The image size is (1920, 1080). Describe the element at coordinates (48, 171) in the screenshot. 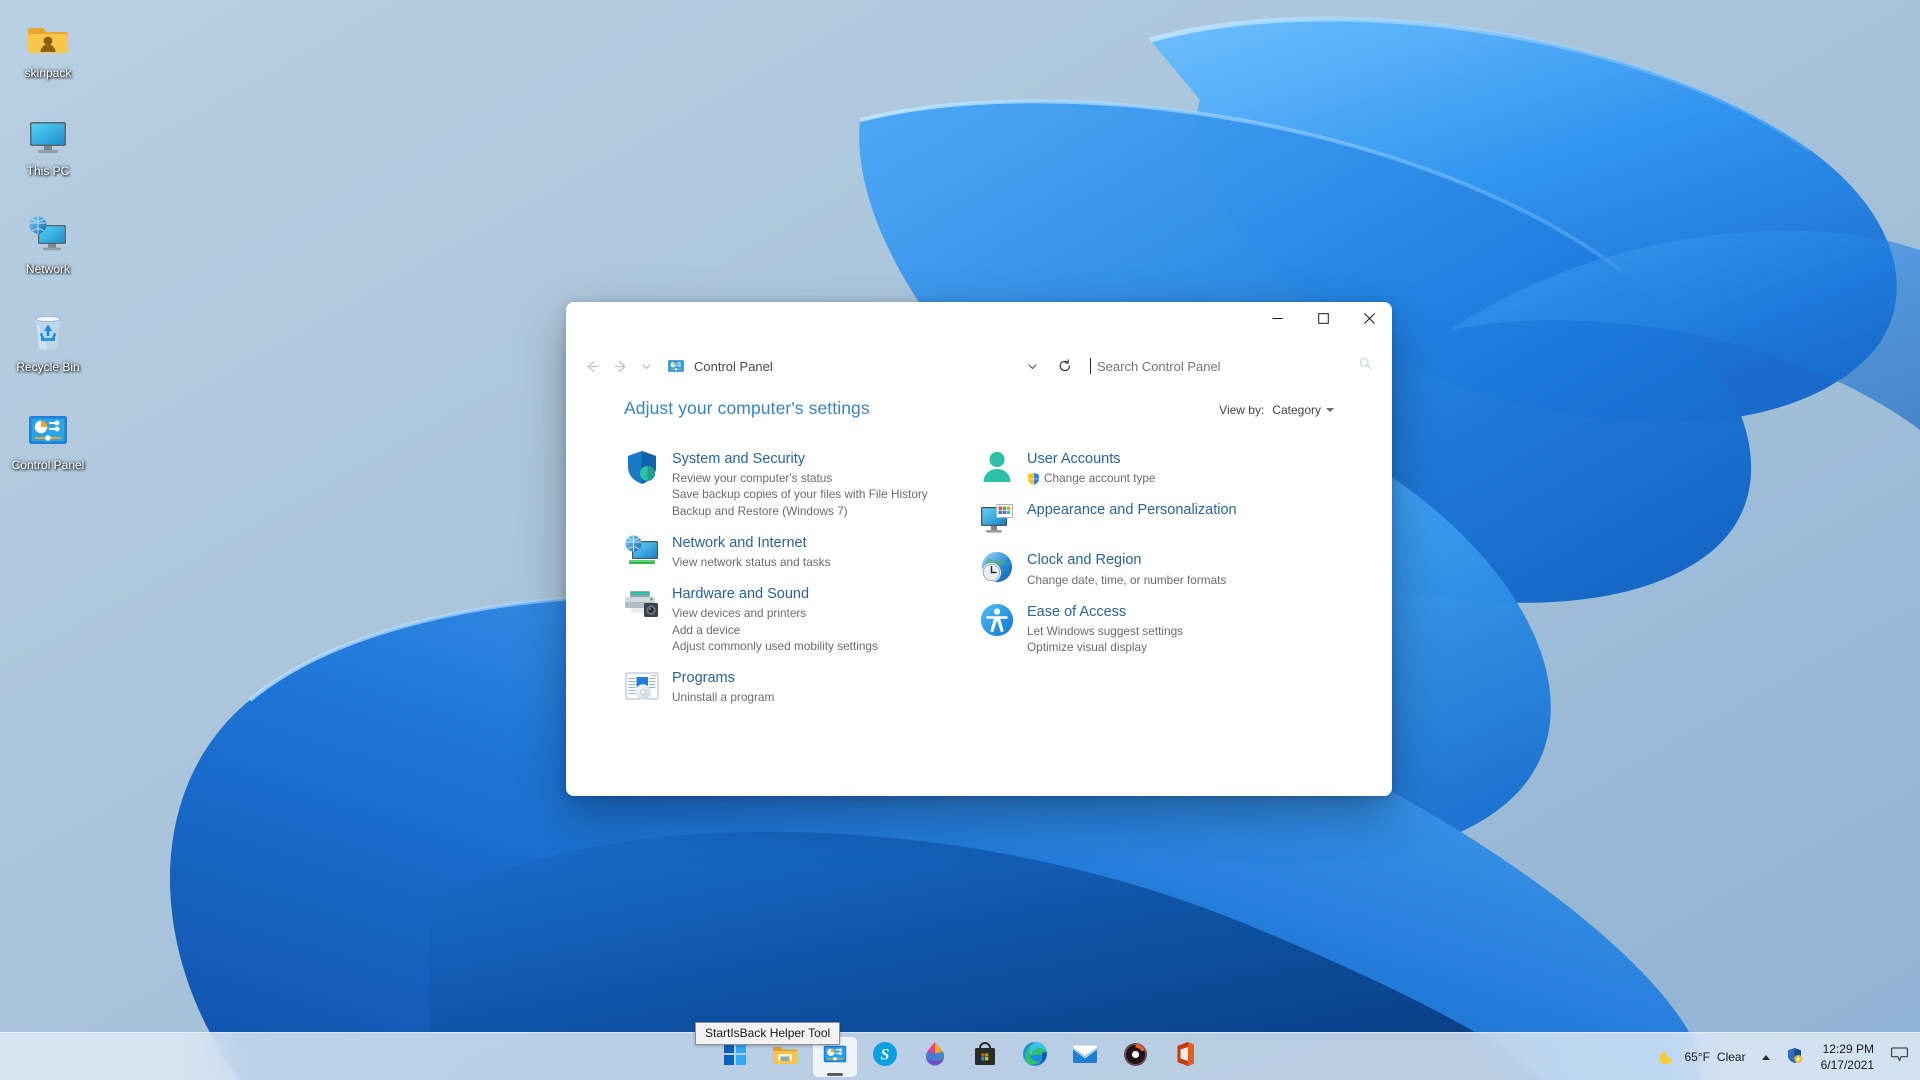

I see `desktop-icon-label: This PC` at that location.